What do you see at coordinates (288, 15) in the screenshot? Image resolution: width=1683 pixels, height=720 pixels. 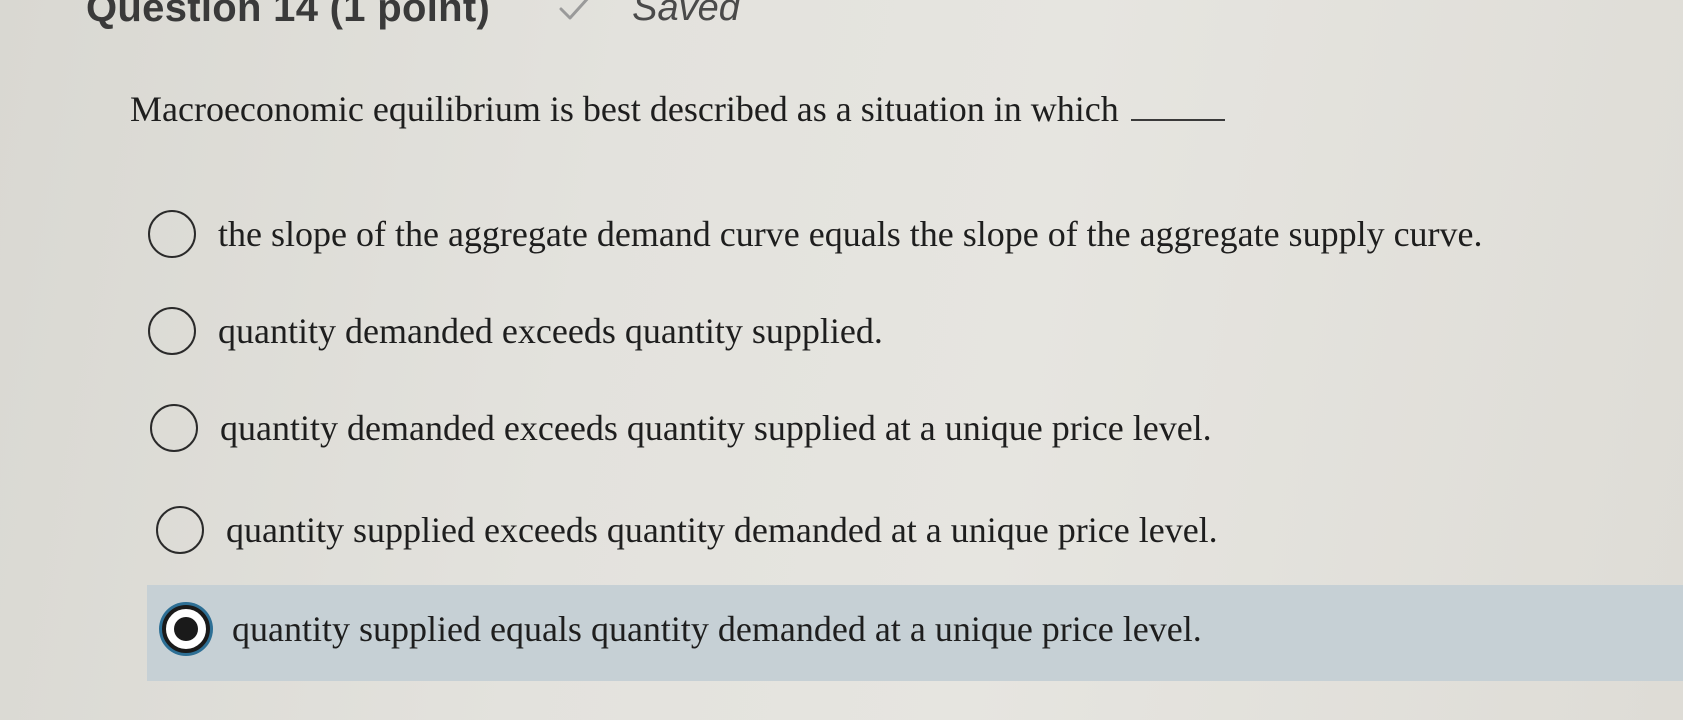 I see `question-title: Question 14 (1 point)` at bounding box center [288, 15].